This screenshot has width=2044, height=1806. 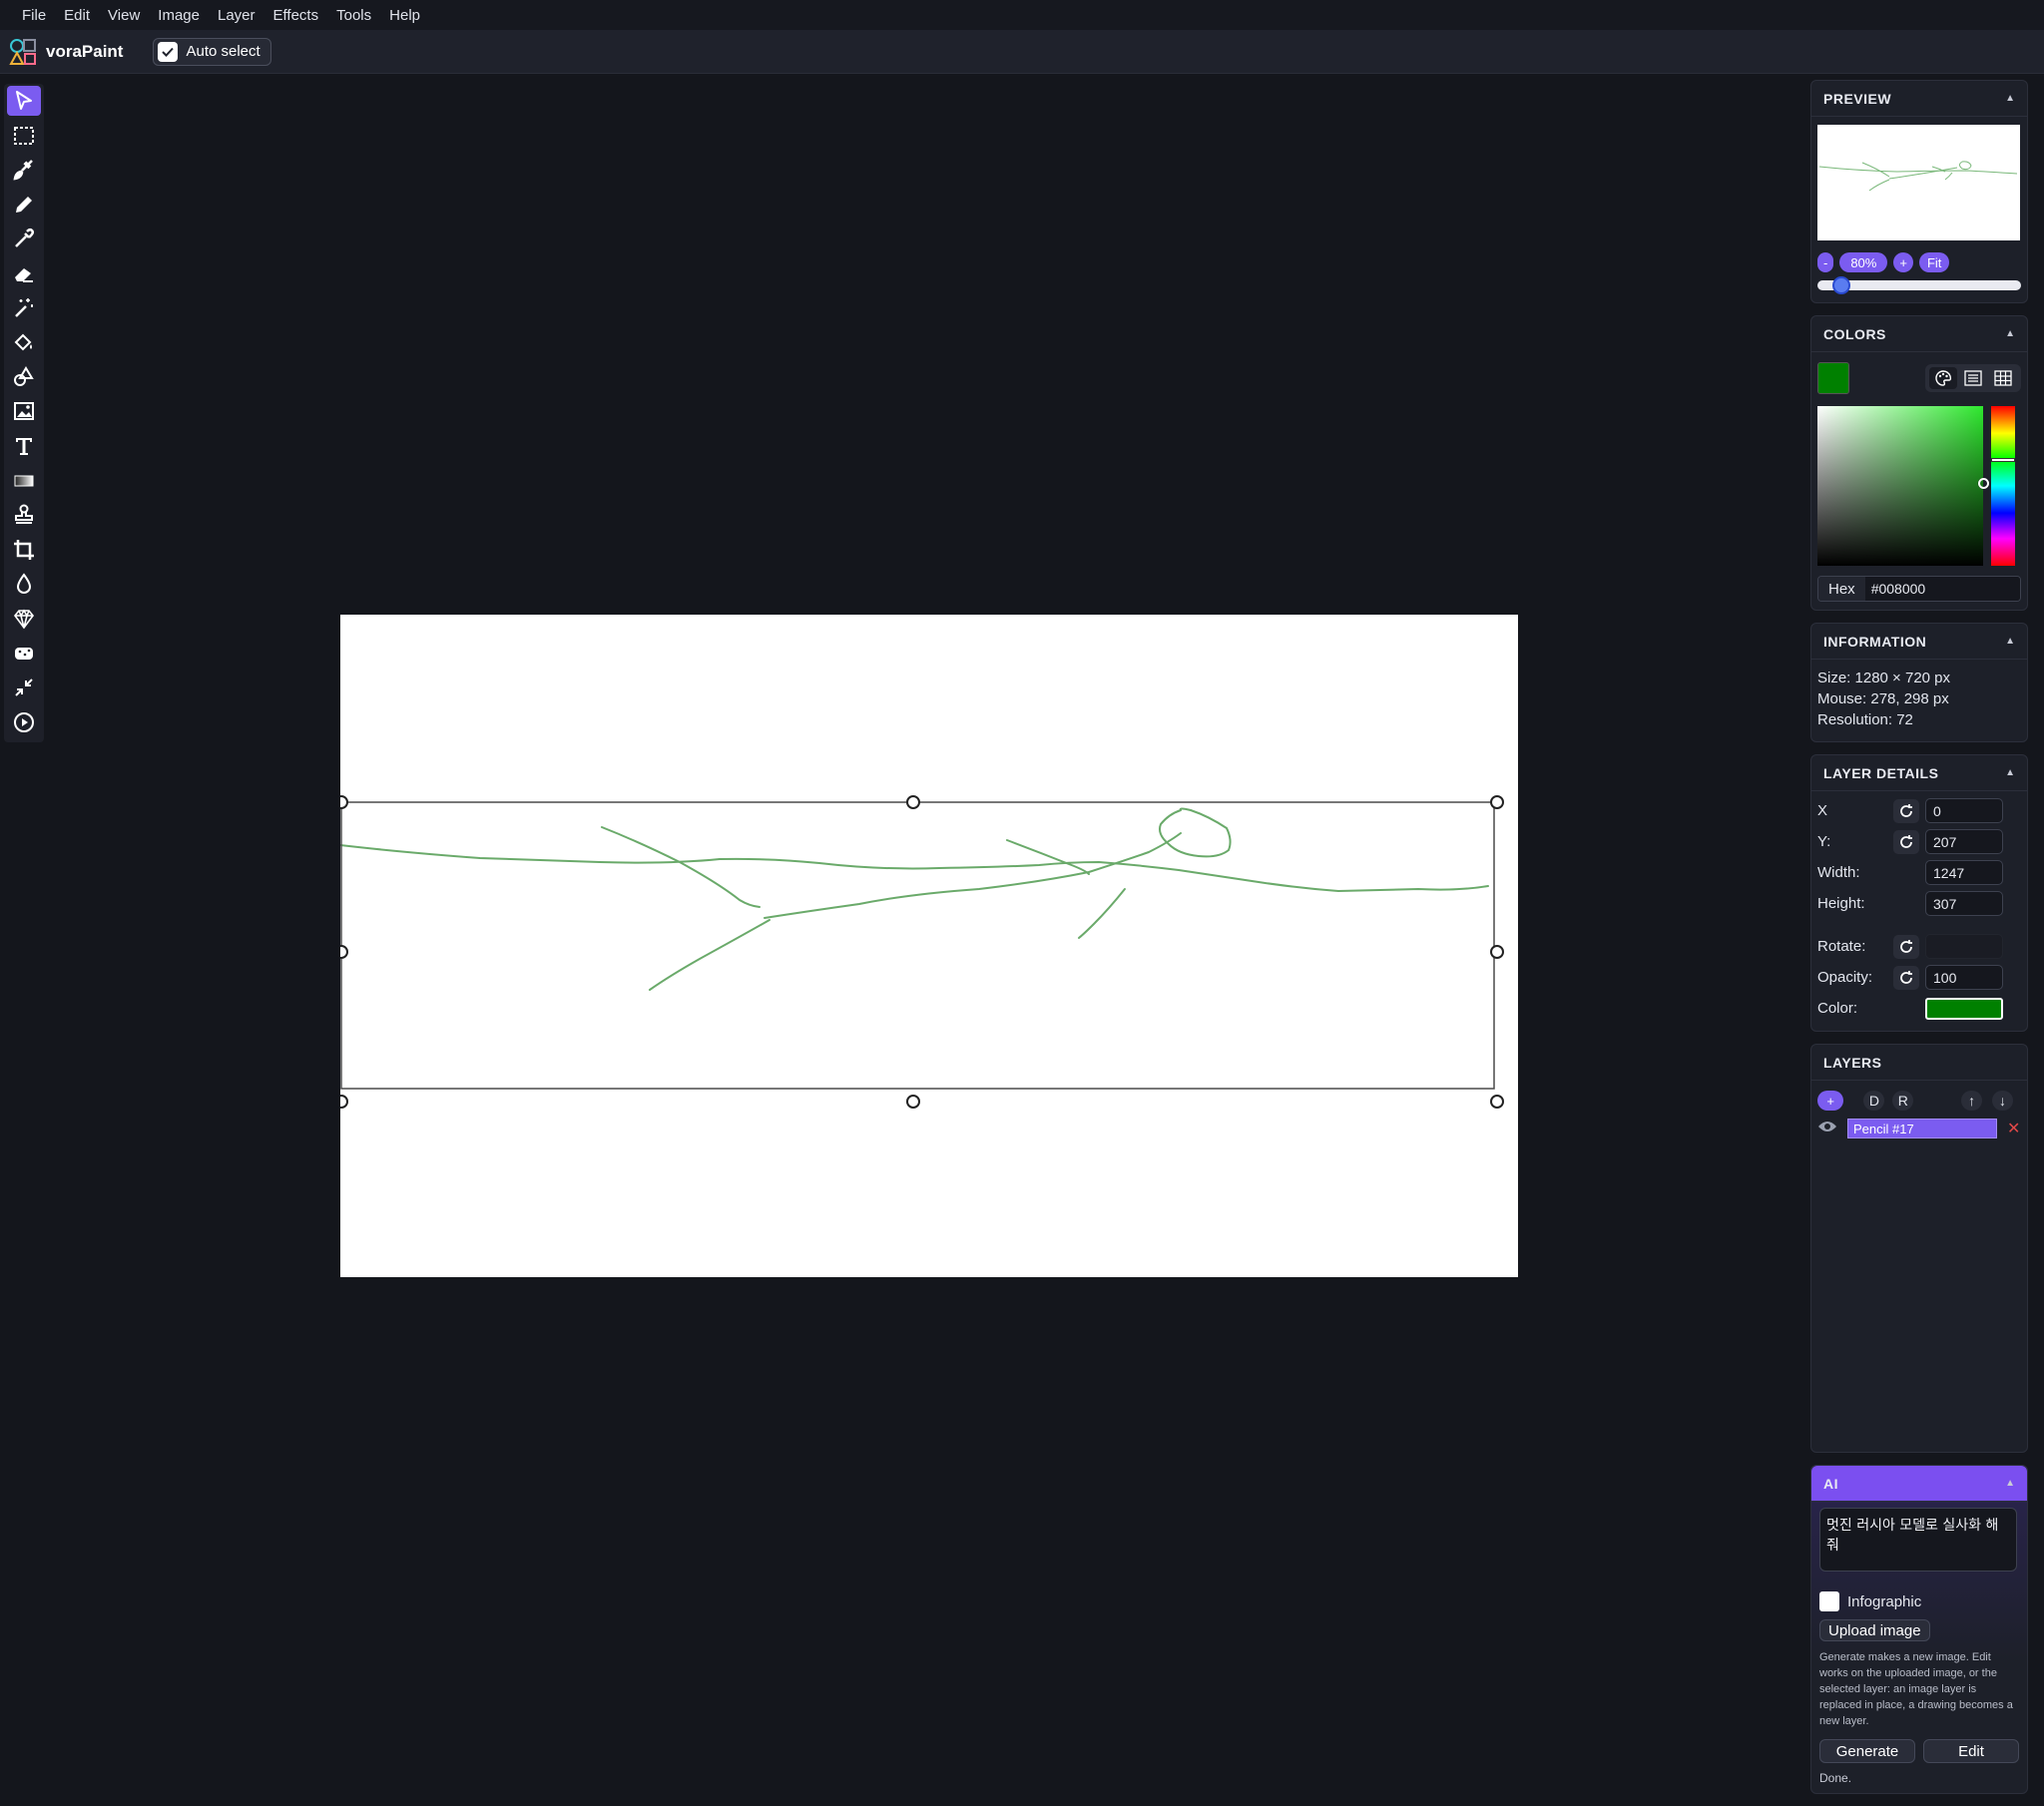 I want to click on resize-tool, so click(x=24, y=687).